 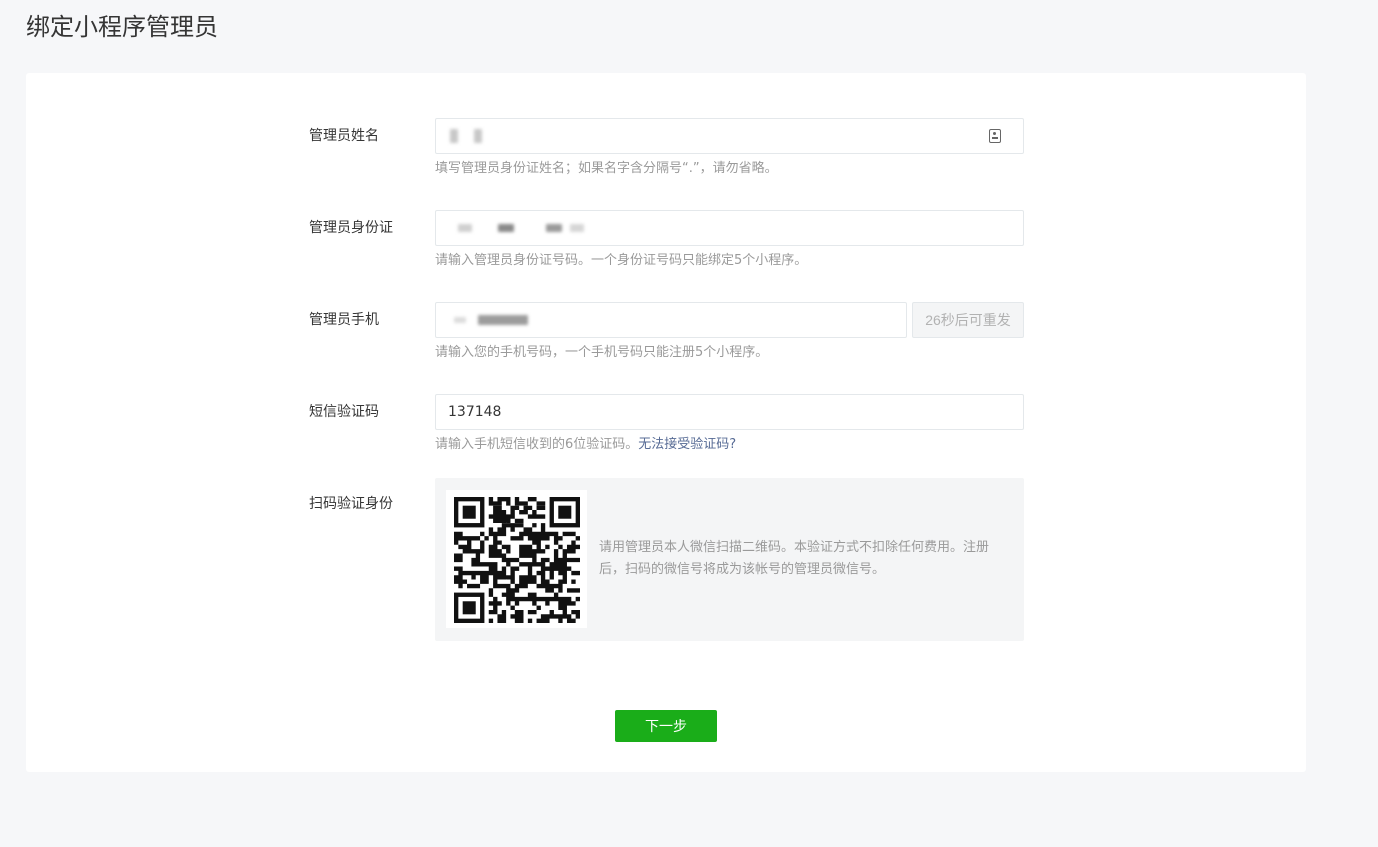 I want to click on phone-hint: 请输入您的手机号码，一个手机号码只能注册5个小程序。, so click(x=602, y=352).